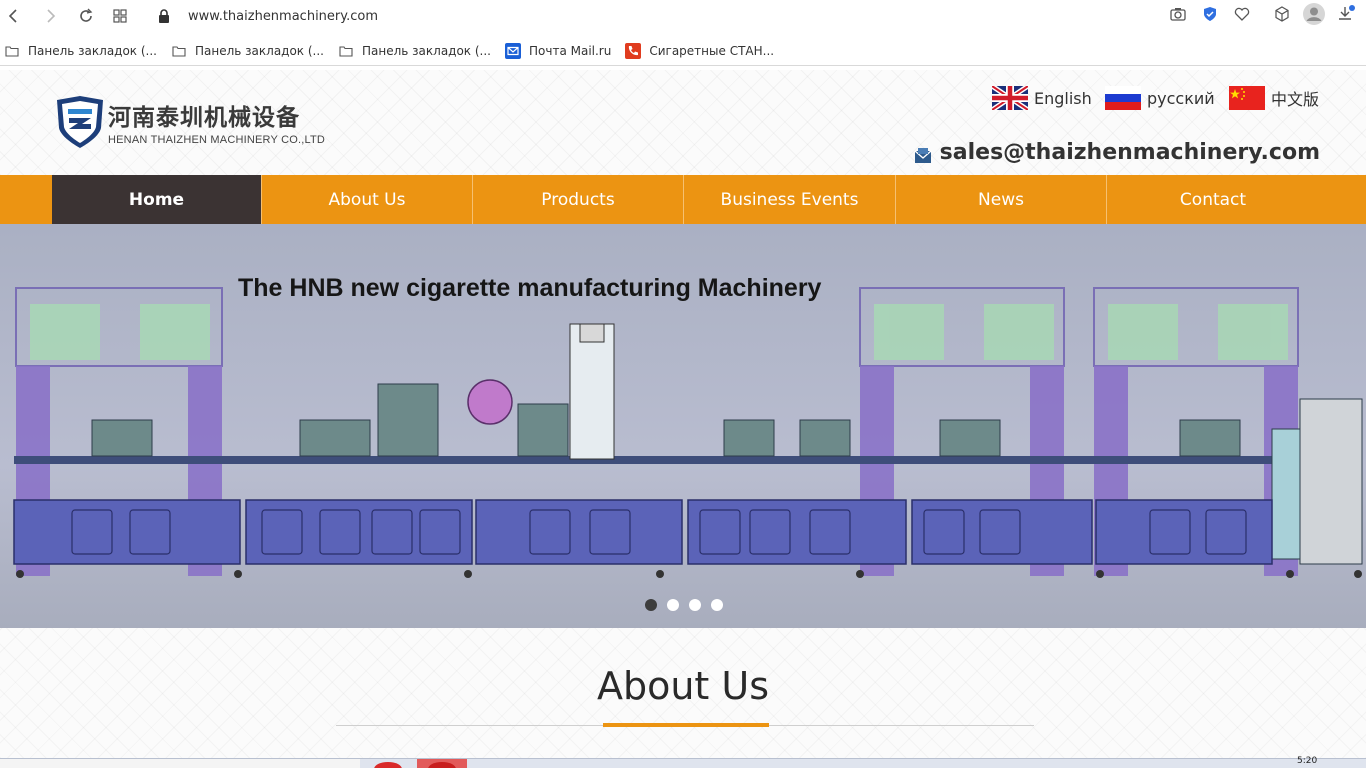 This screenshot has height=768, width=1366. I want to click on reload-icon, so click(86, 16).